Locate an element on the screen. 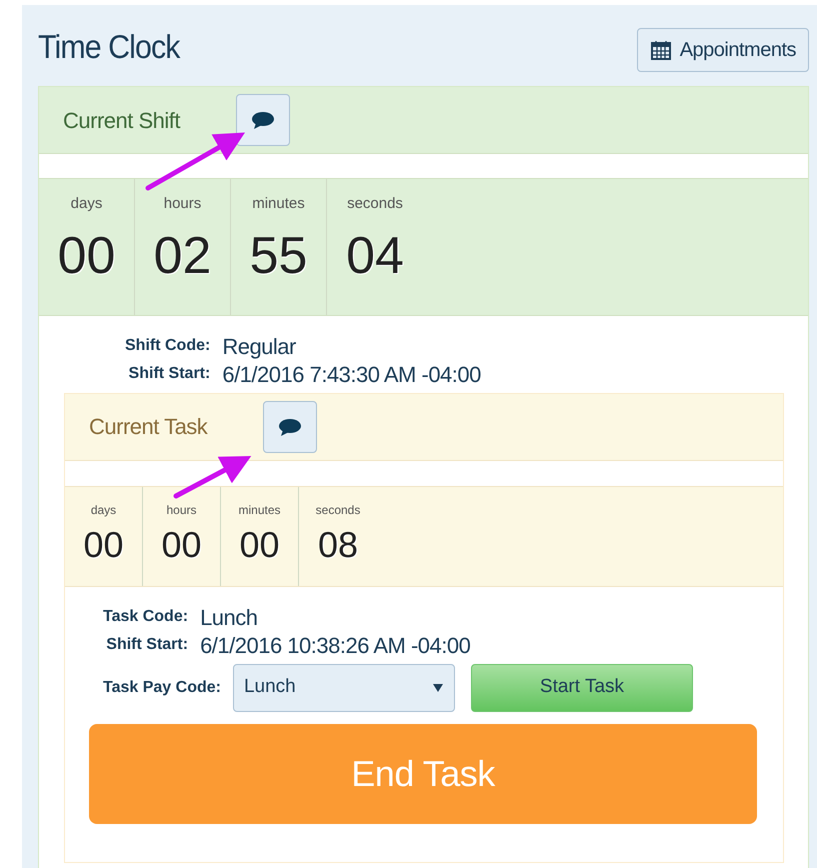 This screenshot has height=868, width=817. field-value: Lunch is located at coordinates (229, 618).